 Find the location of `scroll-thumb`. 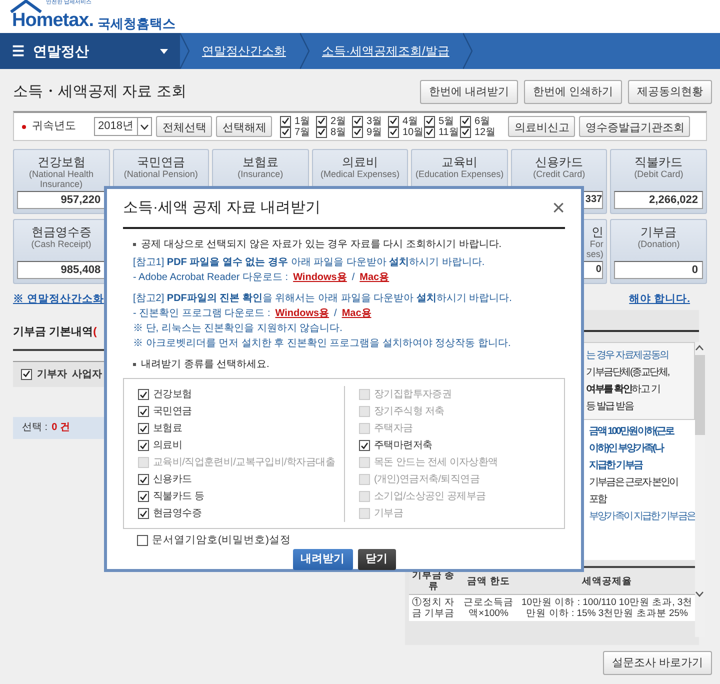

scroll-thumb is located at coordinates (699, 395).